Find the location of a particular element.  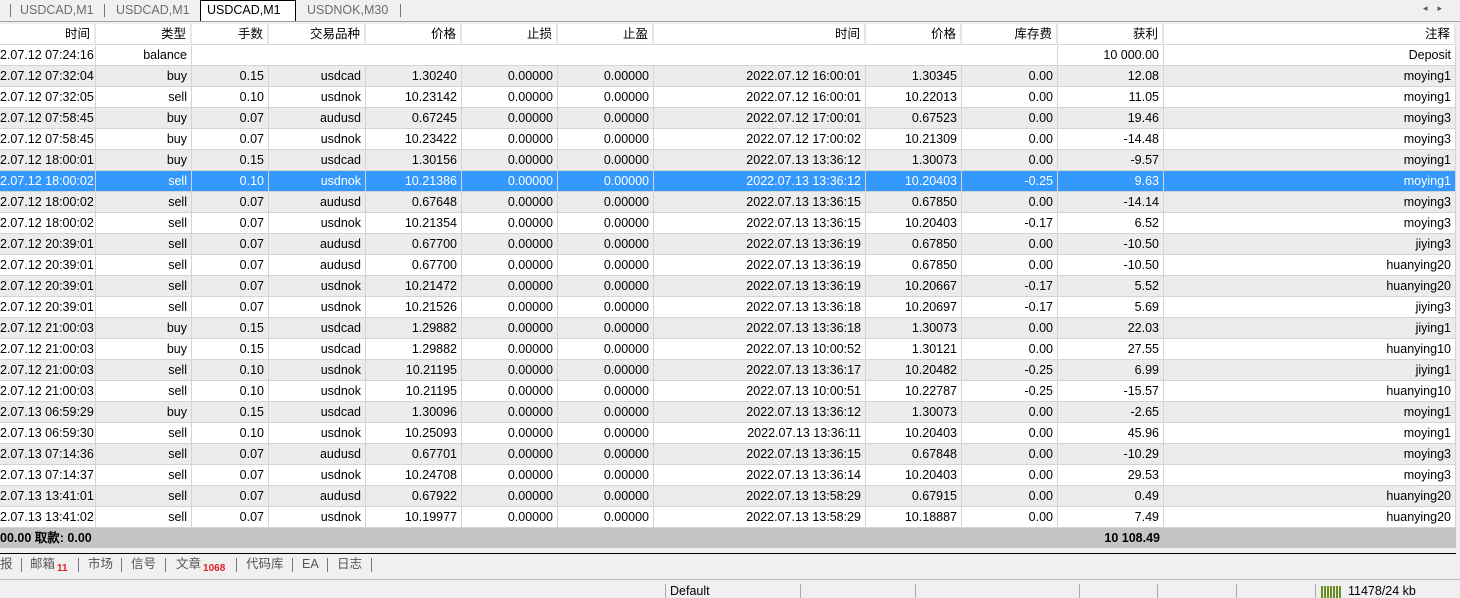

type-cell: buy is located at coordinates (144, 139).